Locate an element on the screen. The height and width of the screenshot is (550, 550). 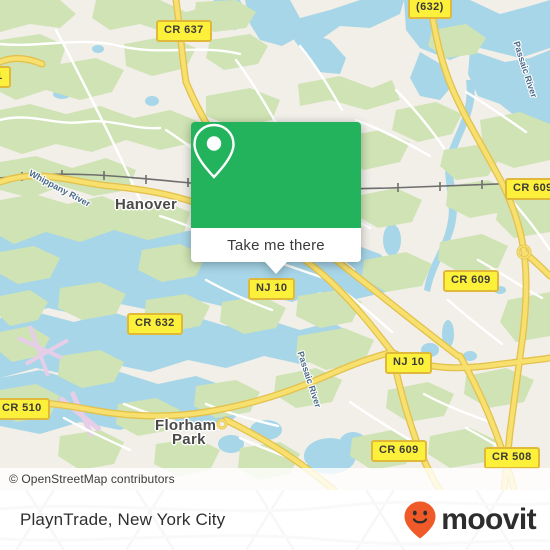
highway-shield-cr510: CR 510 is located at coordinates (25, 409).